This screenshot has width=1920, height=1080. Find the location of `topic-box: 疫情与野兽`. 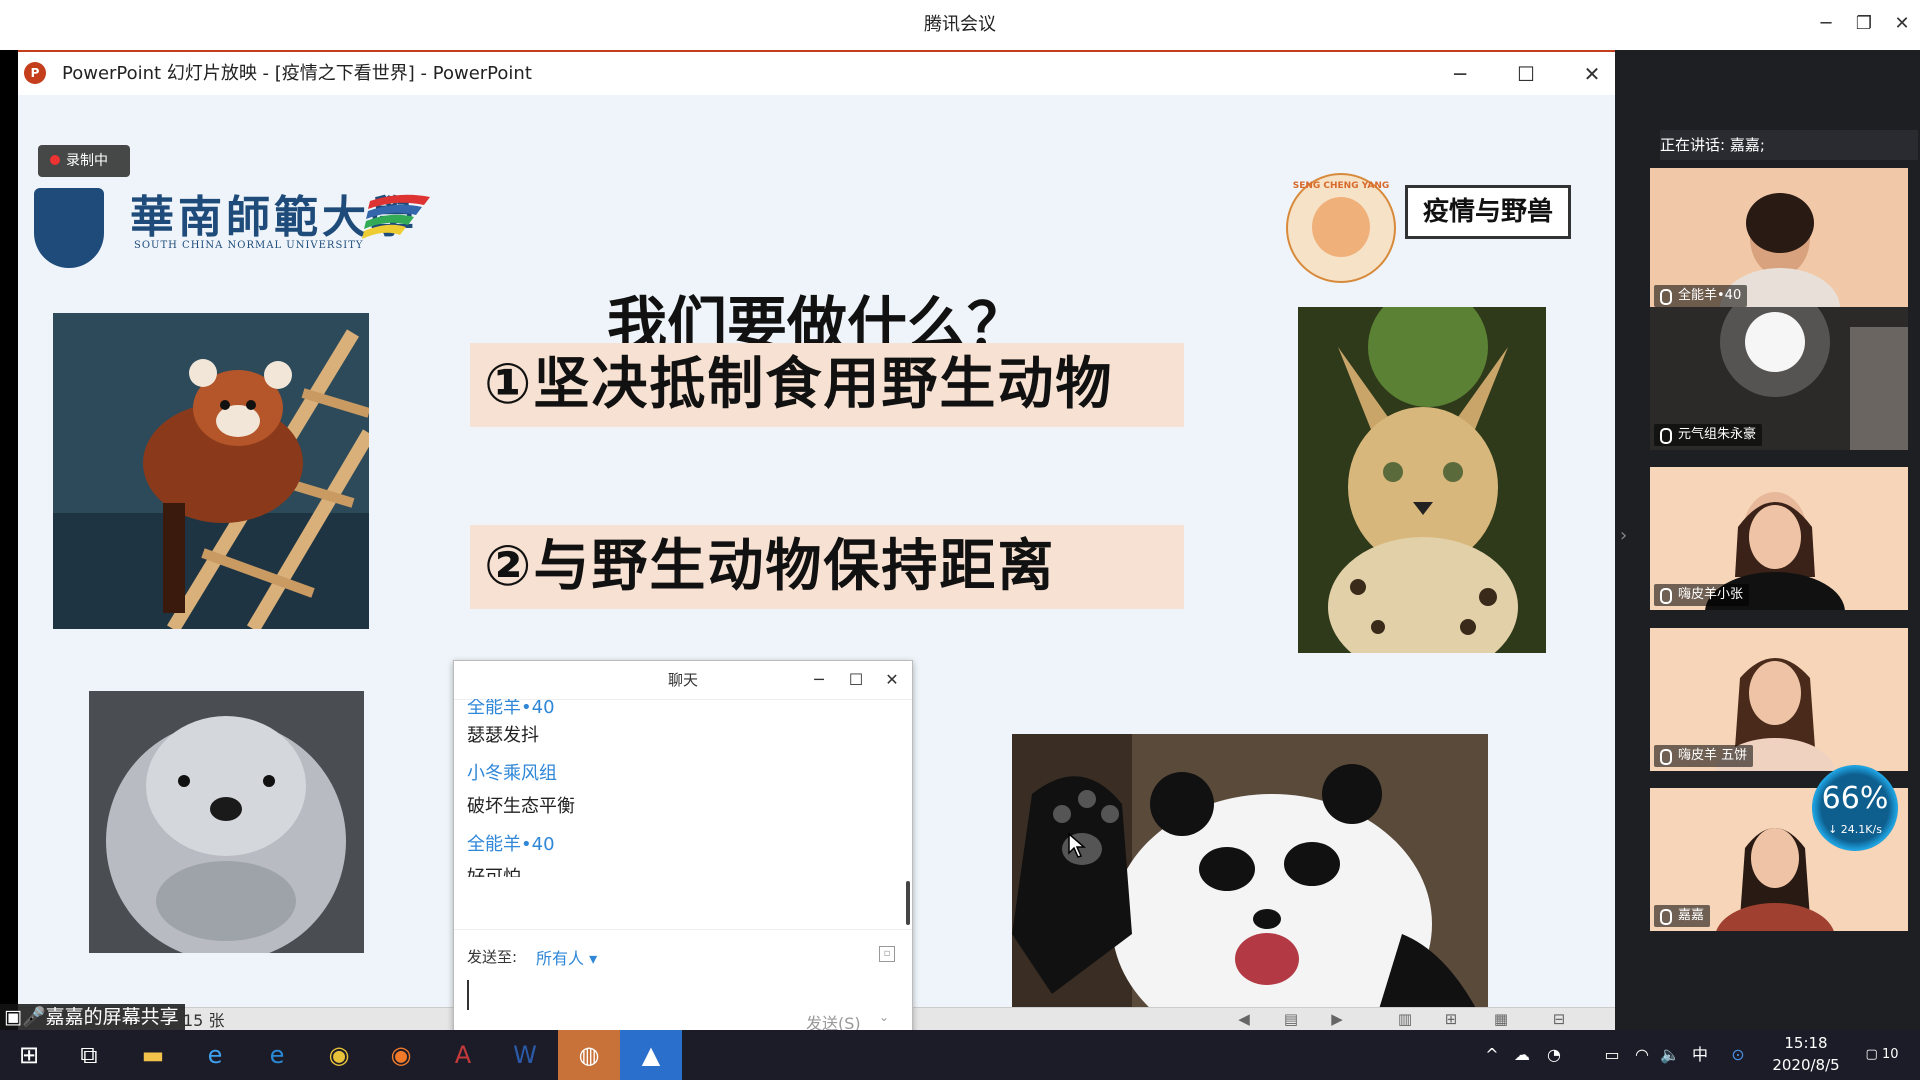

topic-box: 疫情与野兽 is located at coordinates (1488, 212).